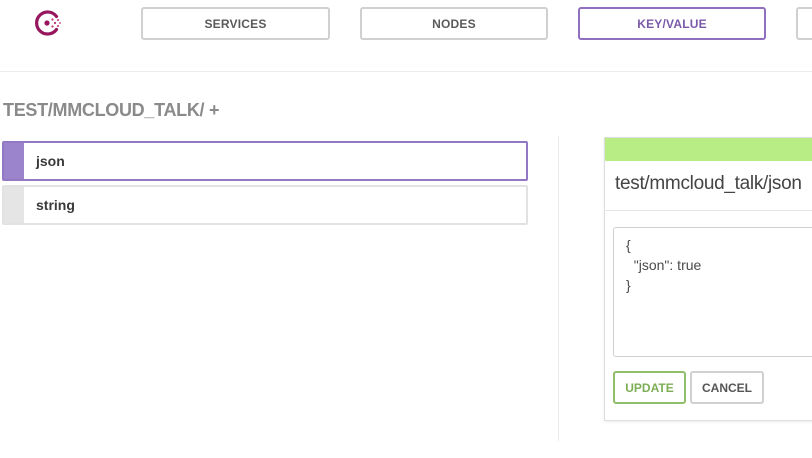  Describe the element at coordinates (50, 161) in the screenshot. I see `key-list-item-label: json` at that location.